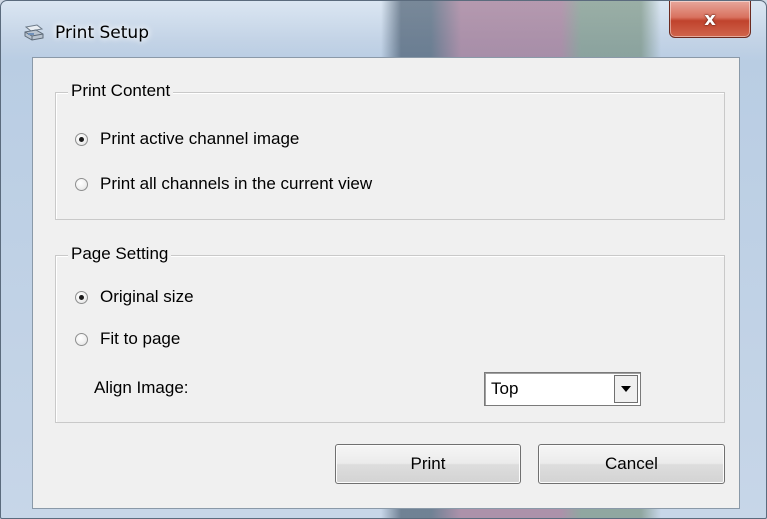 This screenshot has height=519, width=767. I want to click on radio-print-all-channels: Print all channels in the current view, so click(223, 184).